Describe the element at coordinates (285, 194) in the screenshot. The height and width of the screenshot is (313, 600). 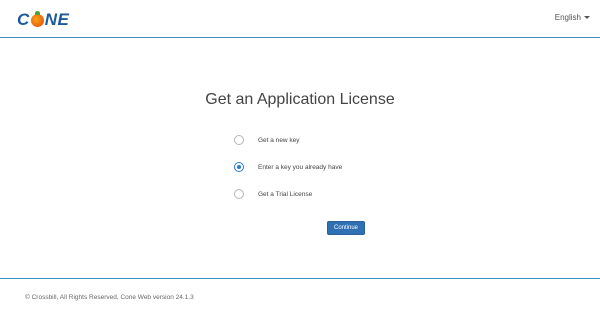
I see `option-trial-license-label: Get a Trial License` at that location.